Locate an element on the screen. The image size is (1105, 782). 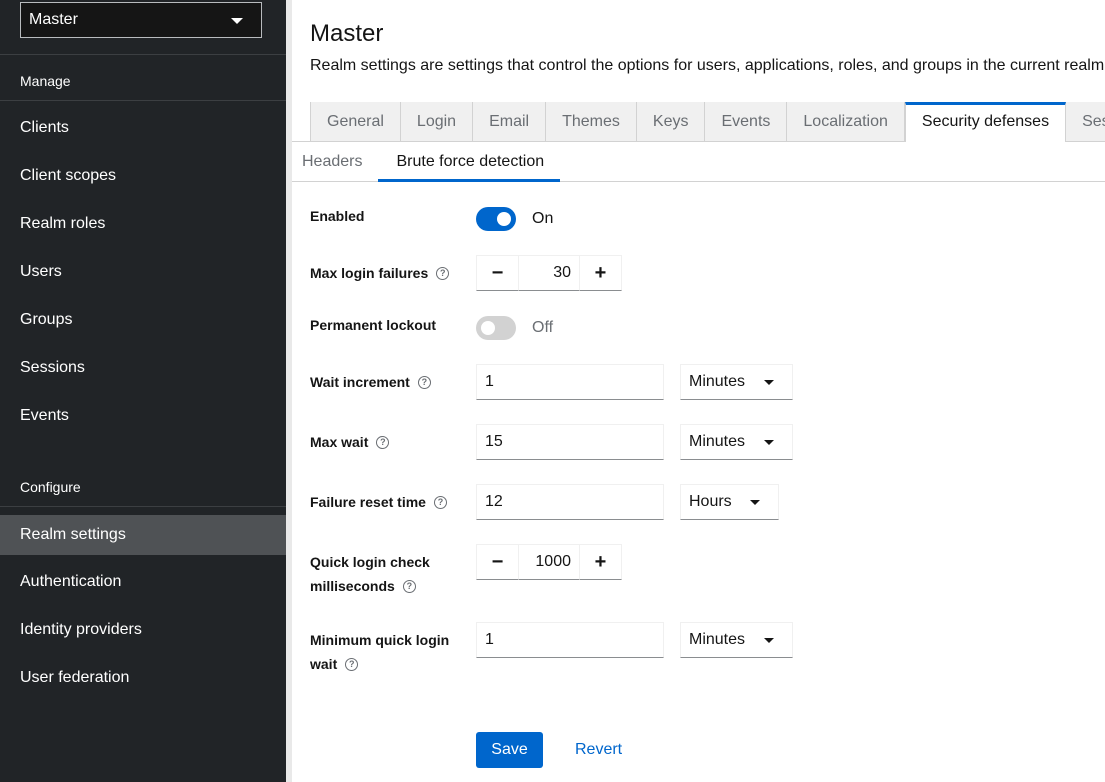
enabled-label: Enabled is located at coordinates (337, 216).